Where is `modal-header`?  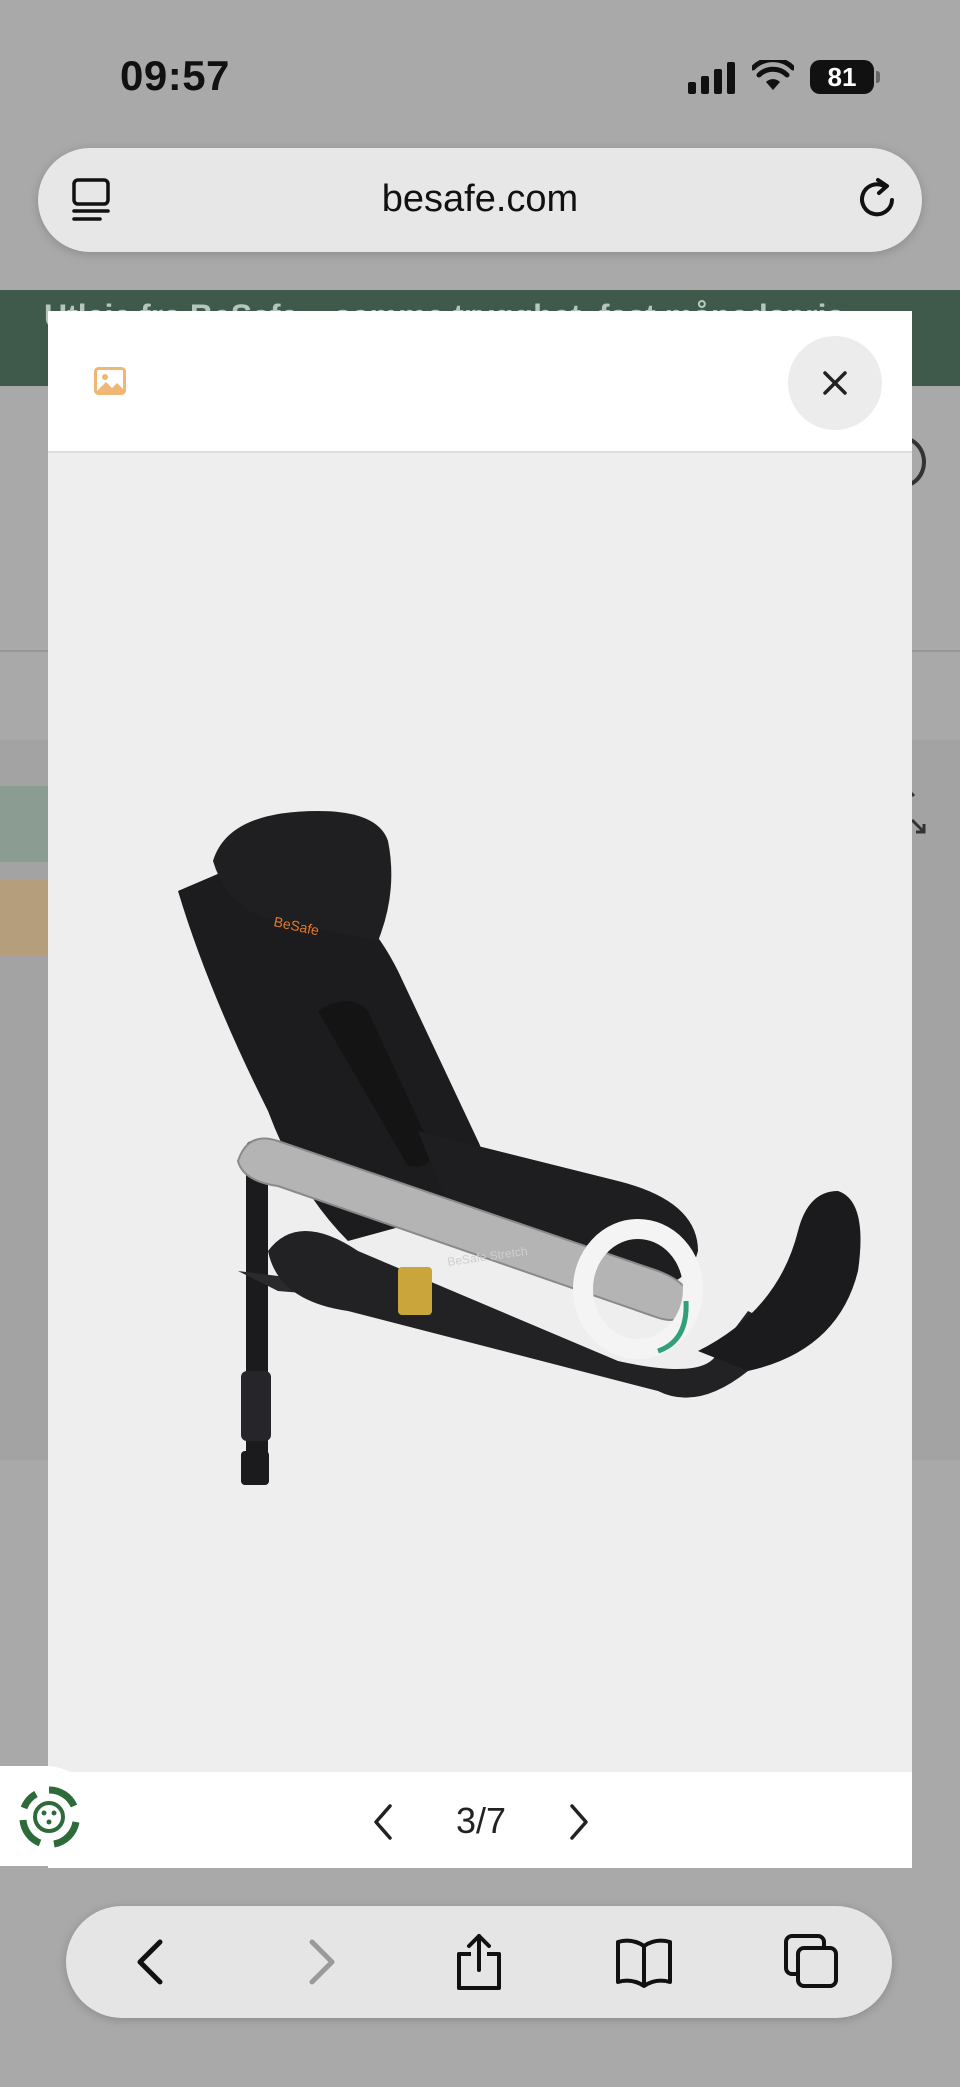 modal-header is located at coordinates (480, 382).